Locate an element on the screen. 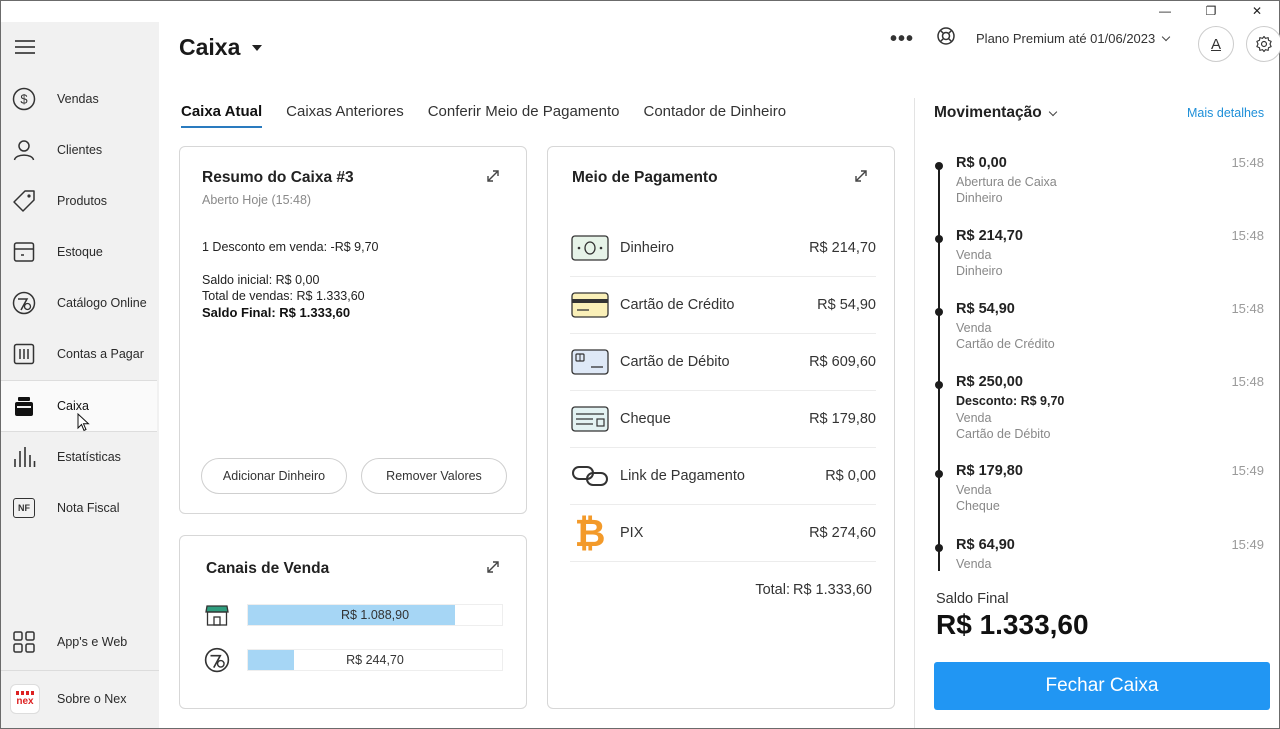 This screenshot has width=1280, height=729. canal-bar-track: R$ 244,70 is located at coordinates (375, 660).